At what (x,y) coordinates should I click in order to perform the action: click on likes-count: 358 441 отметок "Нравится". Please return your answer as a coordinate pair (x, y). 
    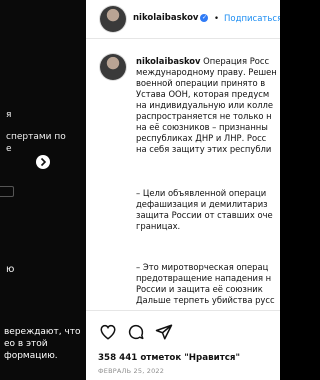
    Looking at the image, I should click on (169, 358).